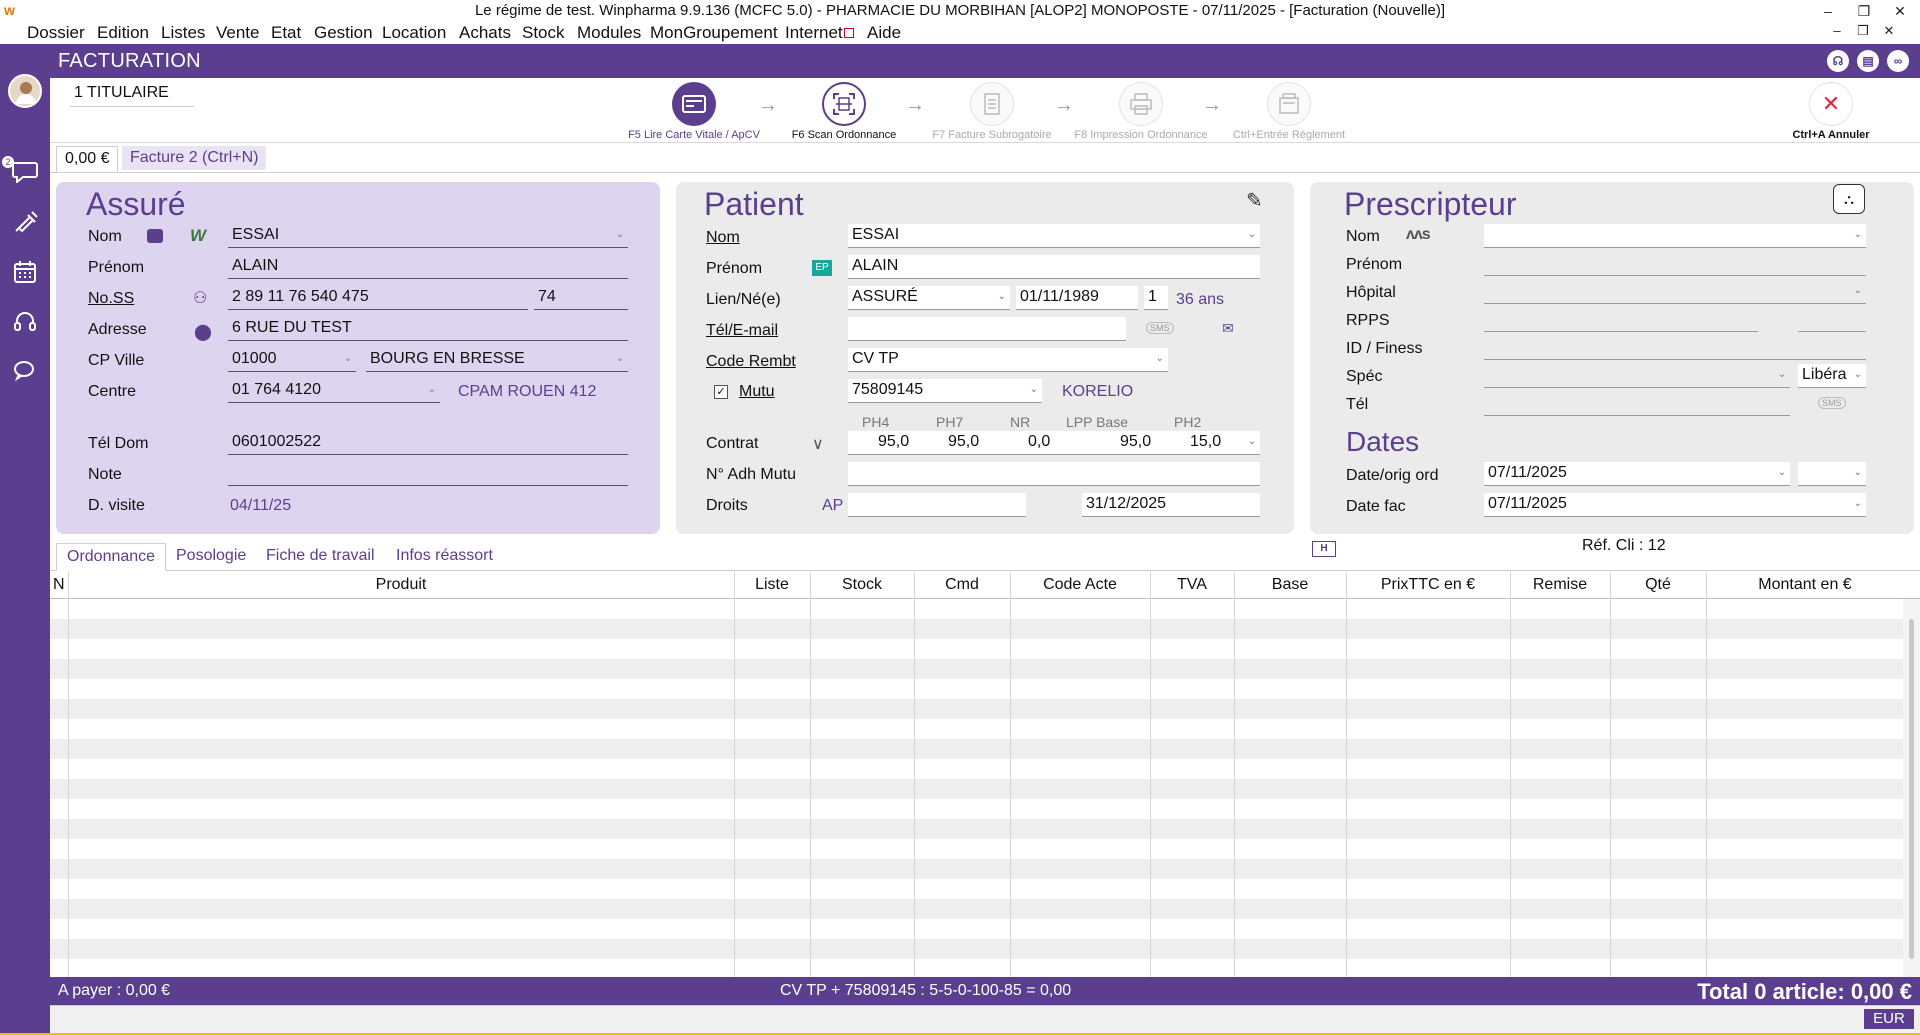 The height and width of the screenshot is (1035, 1920). I want to click on menu-dossier: Dossier, so click(56, 33).